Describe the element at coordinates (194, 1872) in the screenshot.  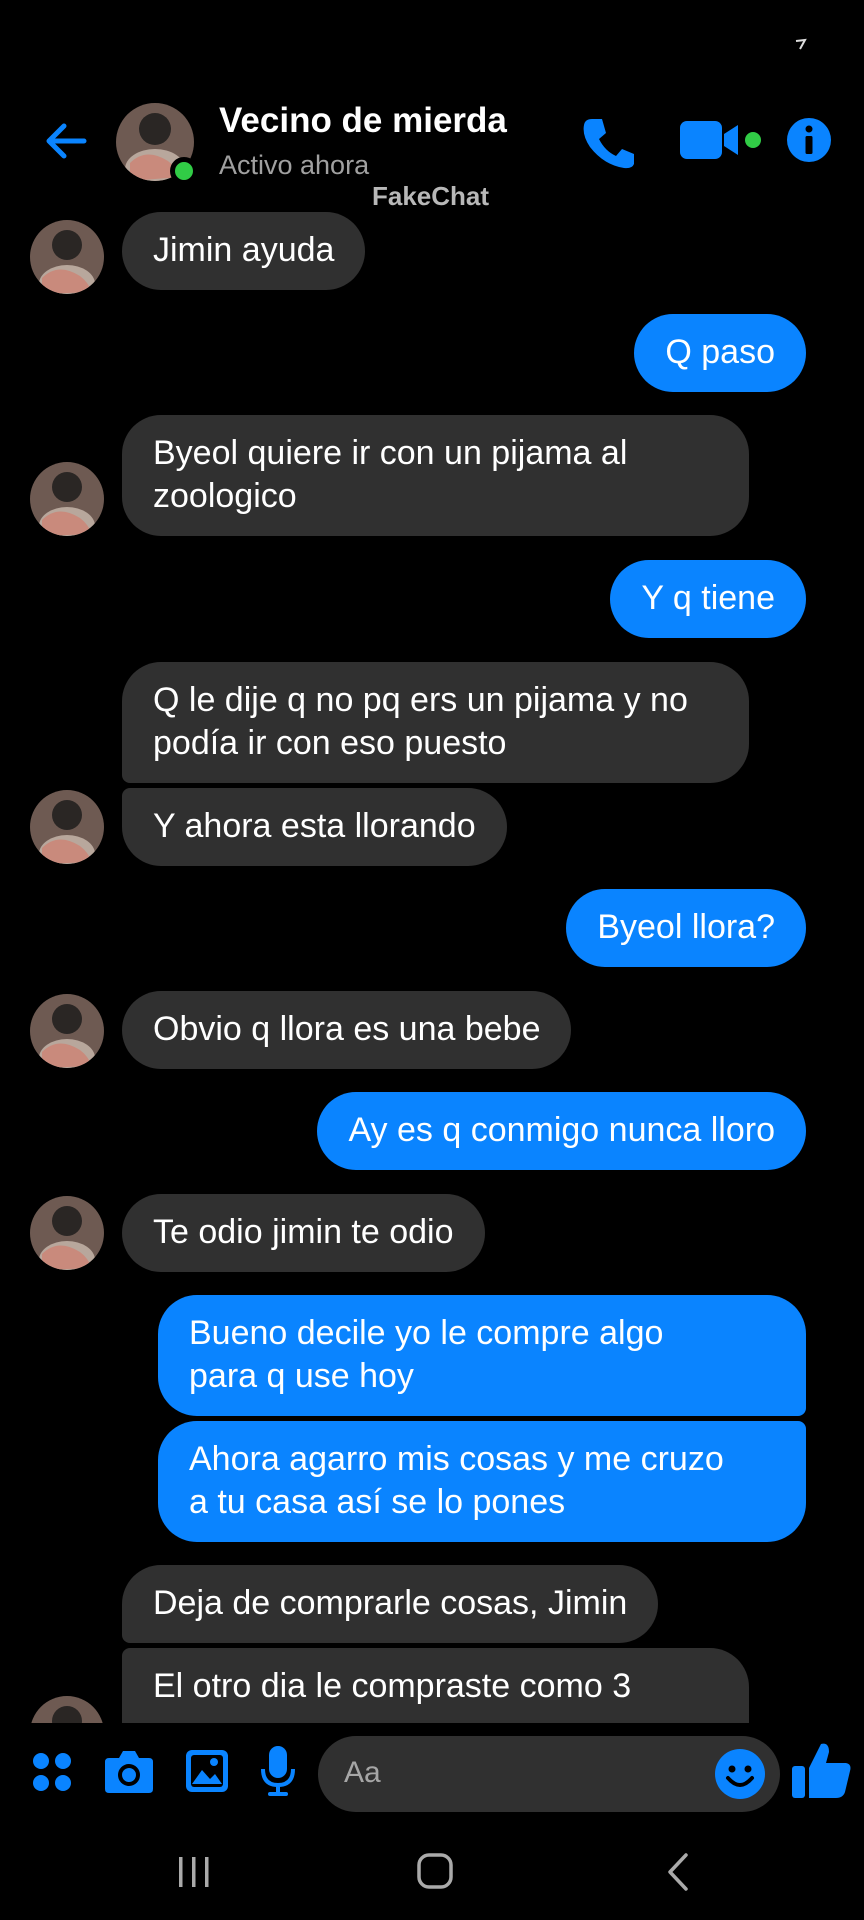
I see `recents-icon` at that location.